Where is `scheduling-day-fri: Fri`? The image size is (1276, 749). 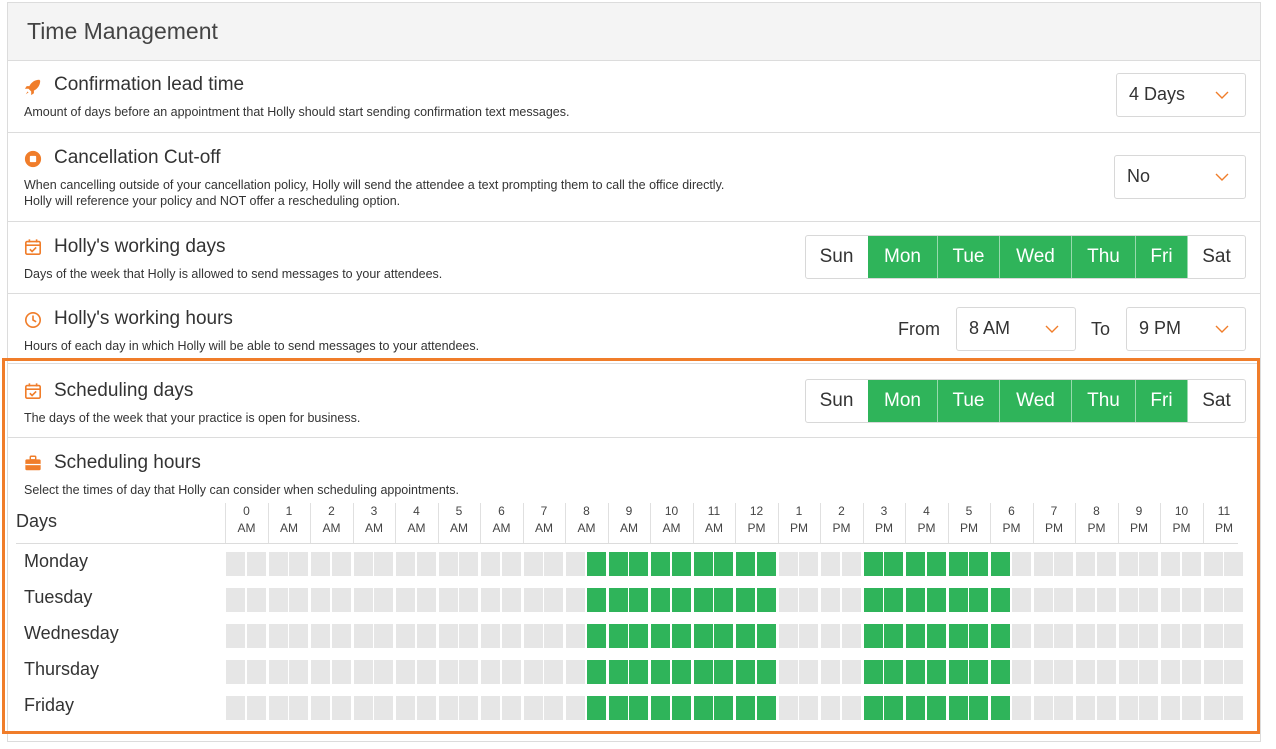 scheduling-day-fri: Fri is located at coordinates (1162, 401).